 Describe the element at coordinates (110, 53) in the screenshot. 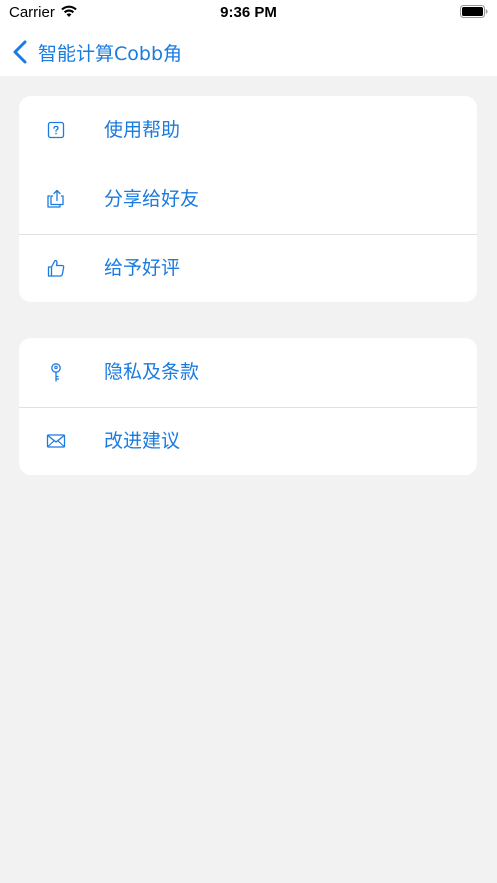

I see `page-title: 智能计算Cobb角` at that location.